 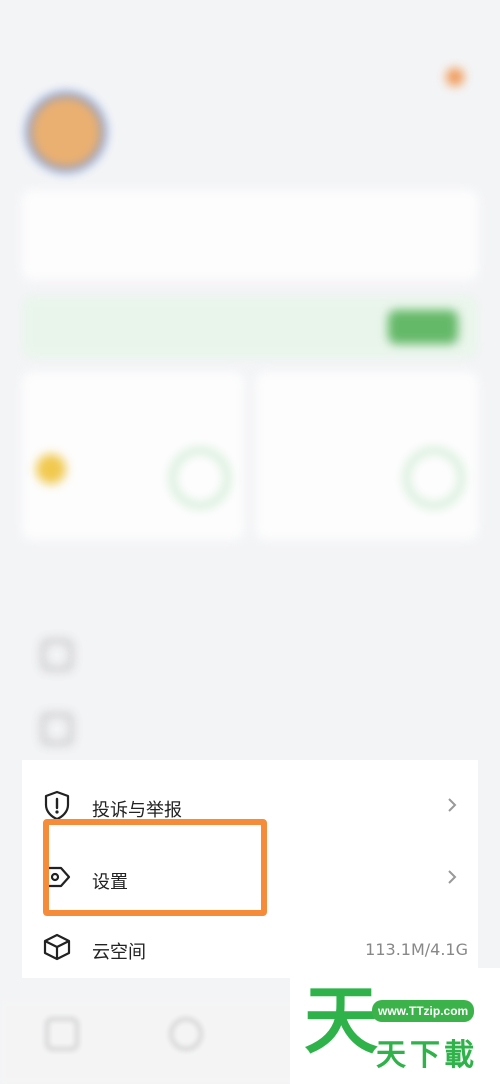 I want to click on discover-icon, so click(x=186, y=1034).